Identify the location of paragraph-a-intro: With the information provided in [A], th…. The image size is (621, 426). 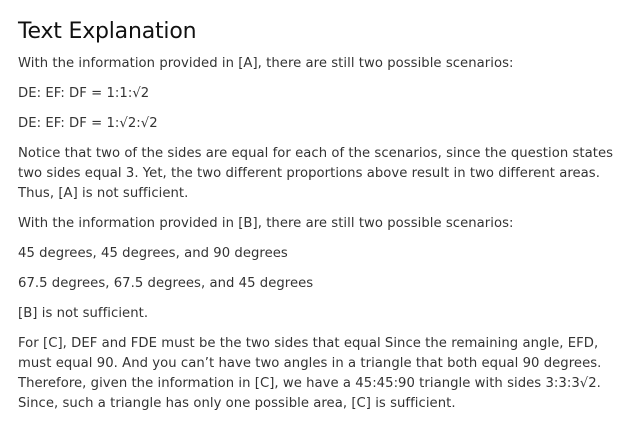
(266, 63).